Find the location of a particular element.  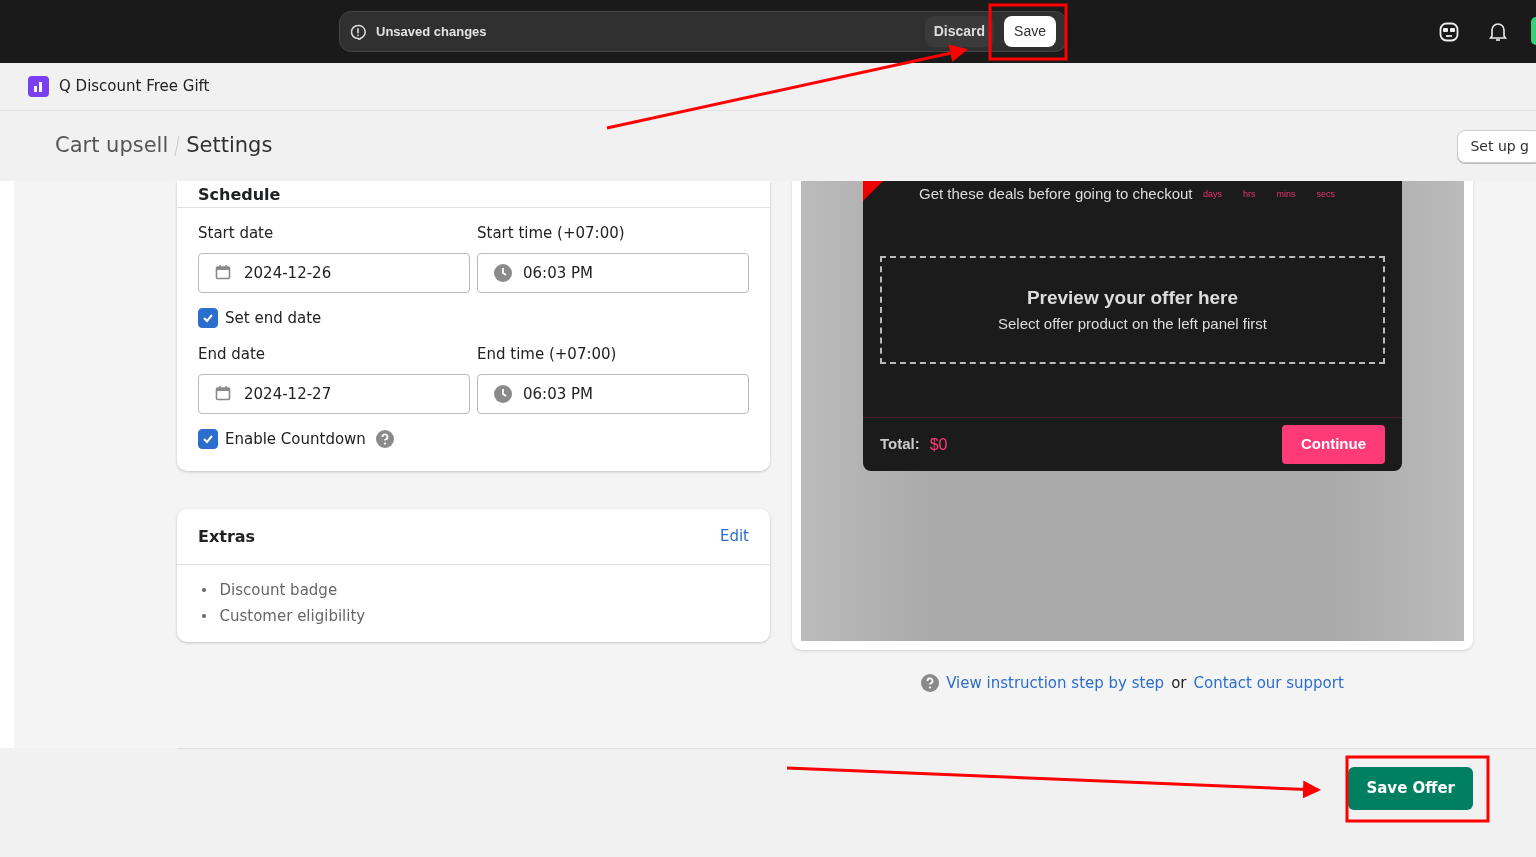

countdown-unit: hrs is located at coordinates (1249, 194).